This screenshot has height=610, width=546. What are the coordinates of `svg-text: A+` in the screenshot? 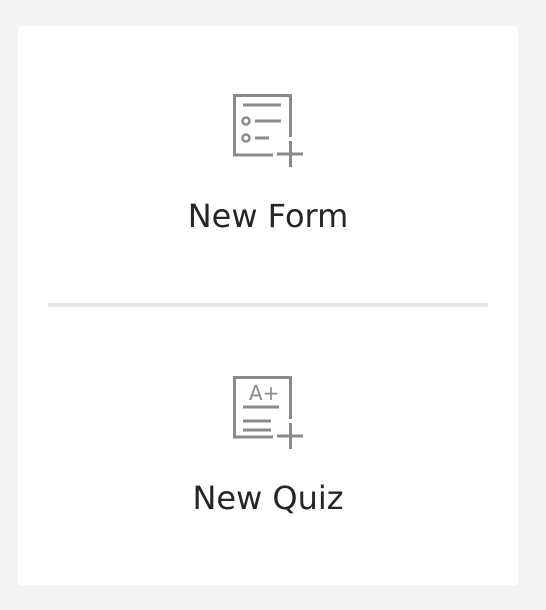 It's located at (264, 393).